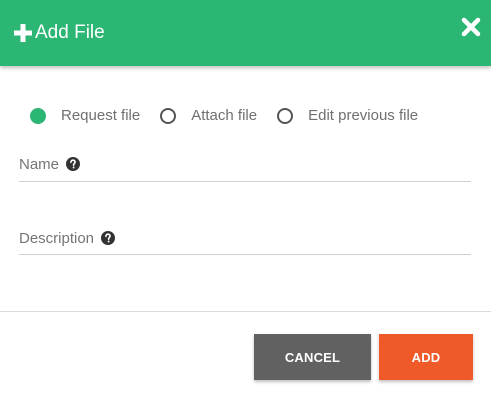 The height and width of the screenshot is (397, 491). I want to click on name-field-label: Name, so click(39, 164).